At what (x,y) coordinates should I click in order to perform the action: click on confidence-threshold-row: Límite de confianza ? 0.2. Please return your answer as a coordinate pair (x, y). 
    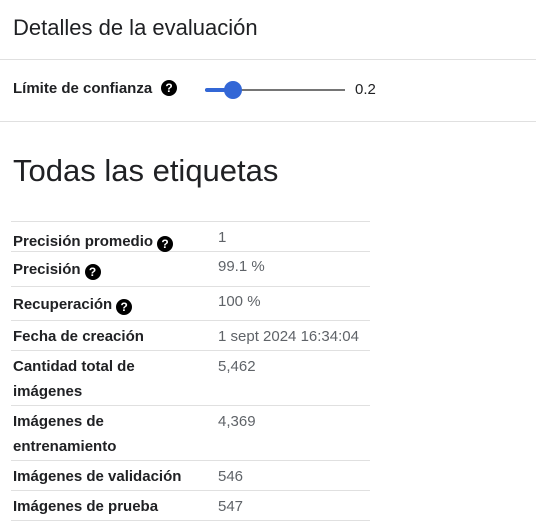
    Looking at the image, I should click on (268, 91).